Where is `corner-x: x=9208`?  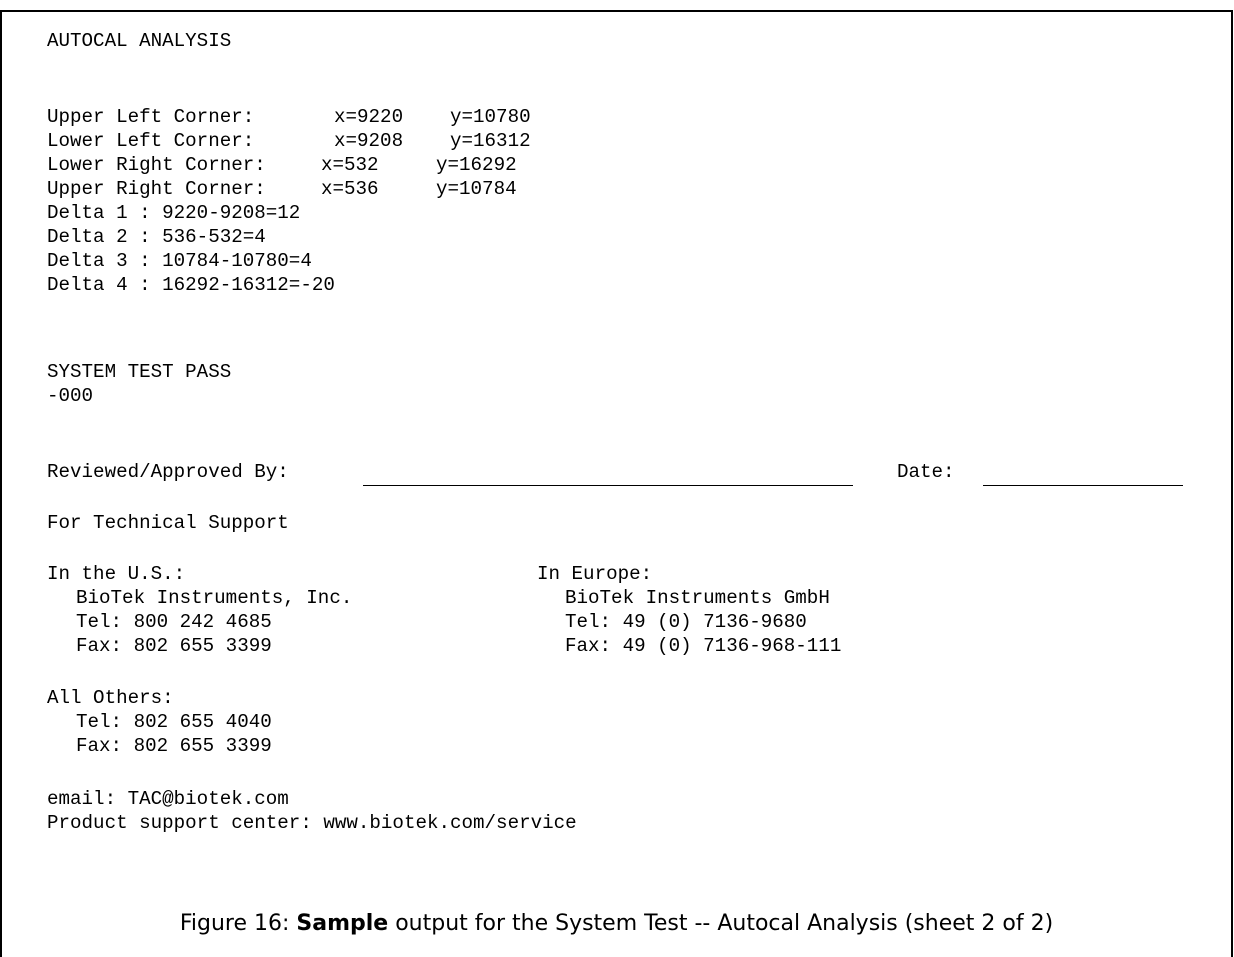
corner-x: x=9208 is located at coordinates (369, 141).